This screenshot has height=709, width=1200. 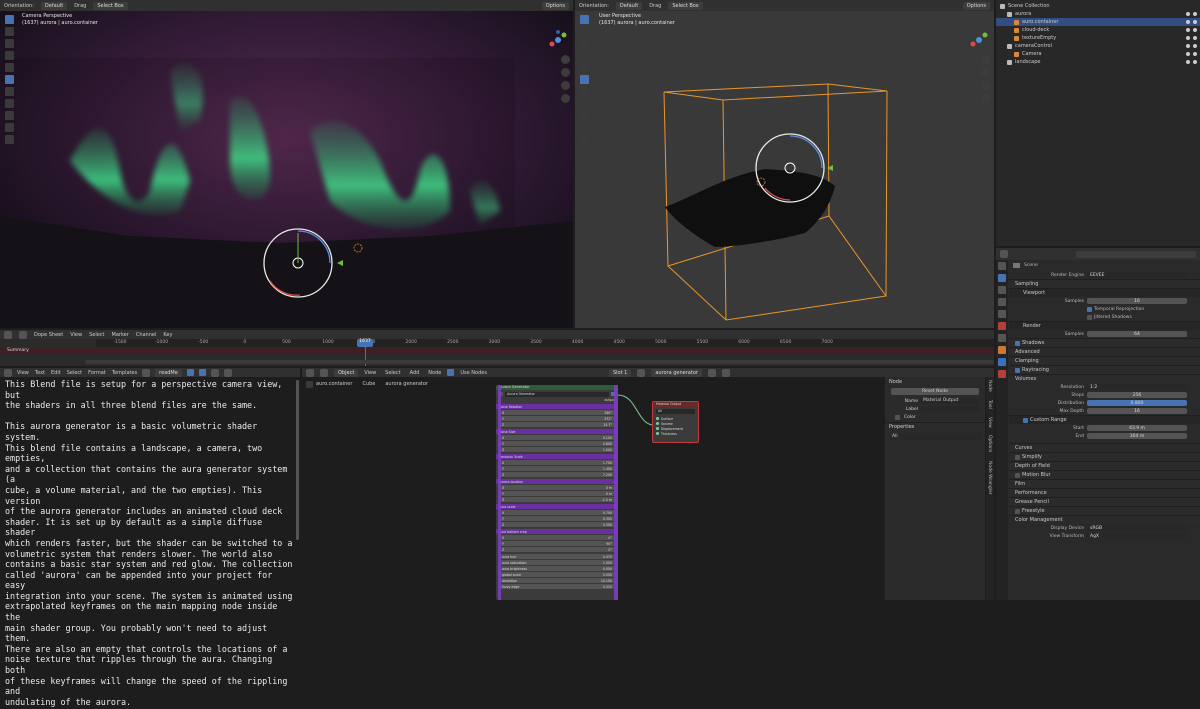 What do you see at coordinates (1002, 314) in the screenshot?
I see `scene-tab-icon` at bounding box center [1002, 314].